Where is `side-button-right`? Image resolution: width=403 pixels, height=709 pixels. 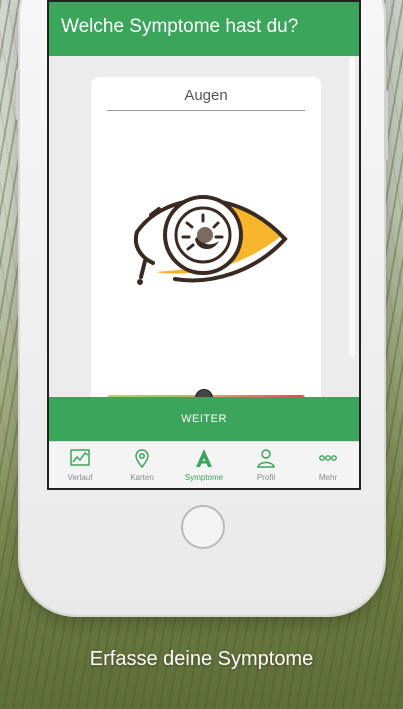
side-button-right is located at coordinates (386, 125).